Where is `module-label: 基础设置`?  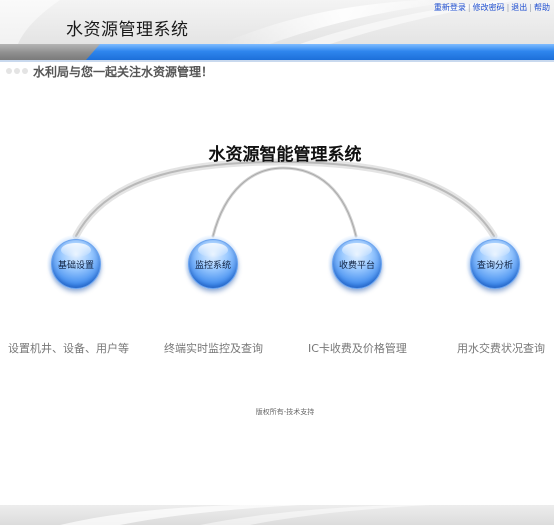 module-label: 基础设置 is located at coordinates (75, 265).